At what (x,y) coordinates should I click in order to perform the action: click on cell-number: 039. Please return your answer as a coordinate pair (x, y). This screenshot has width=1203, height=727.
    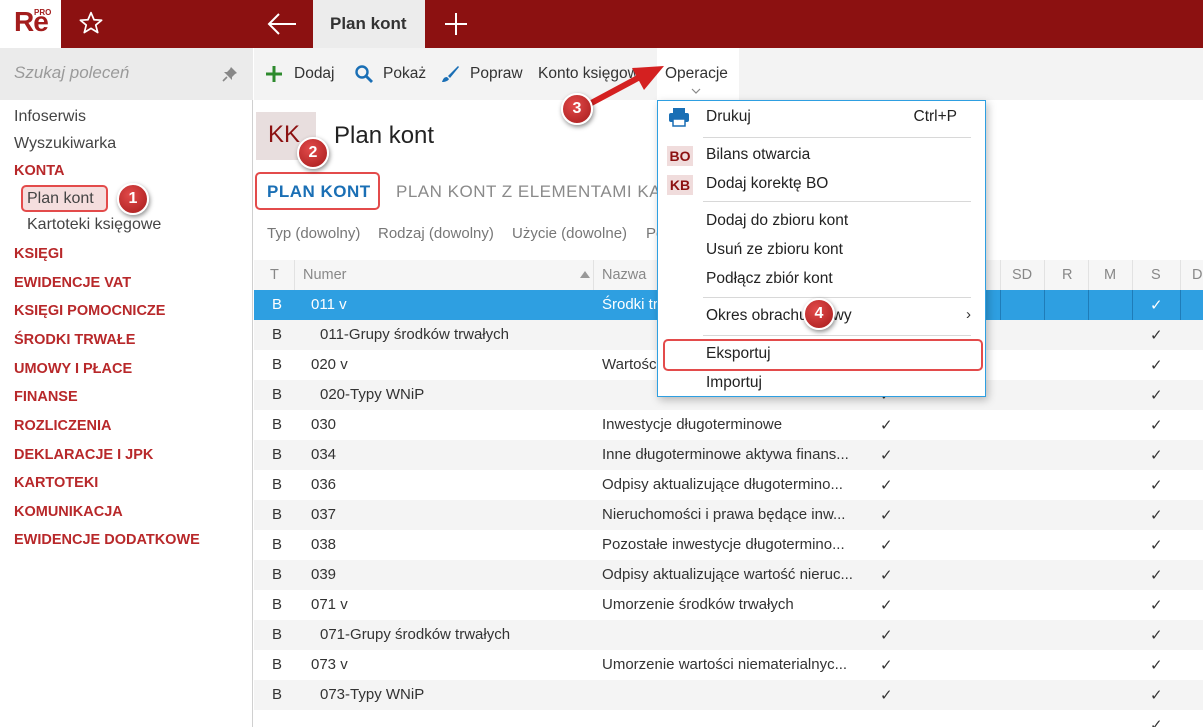
    Looking at the image, I should click on (324, 574).